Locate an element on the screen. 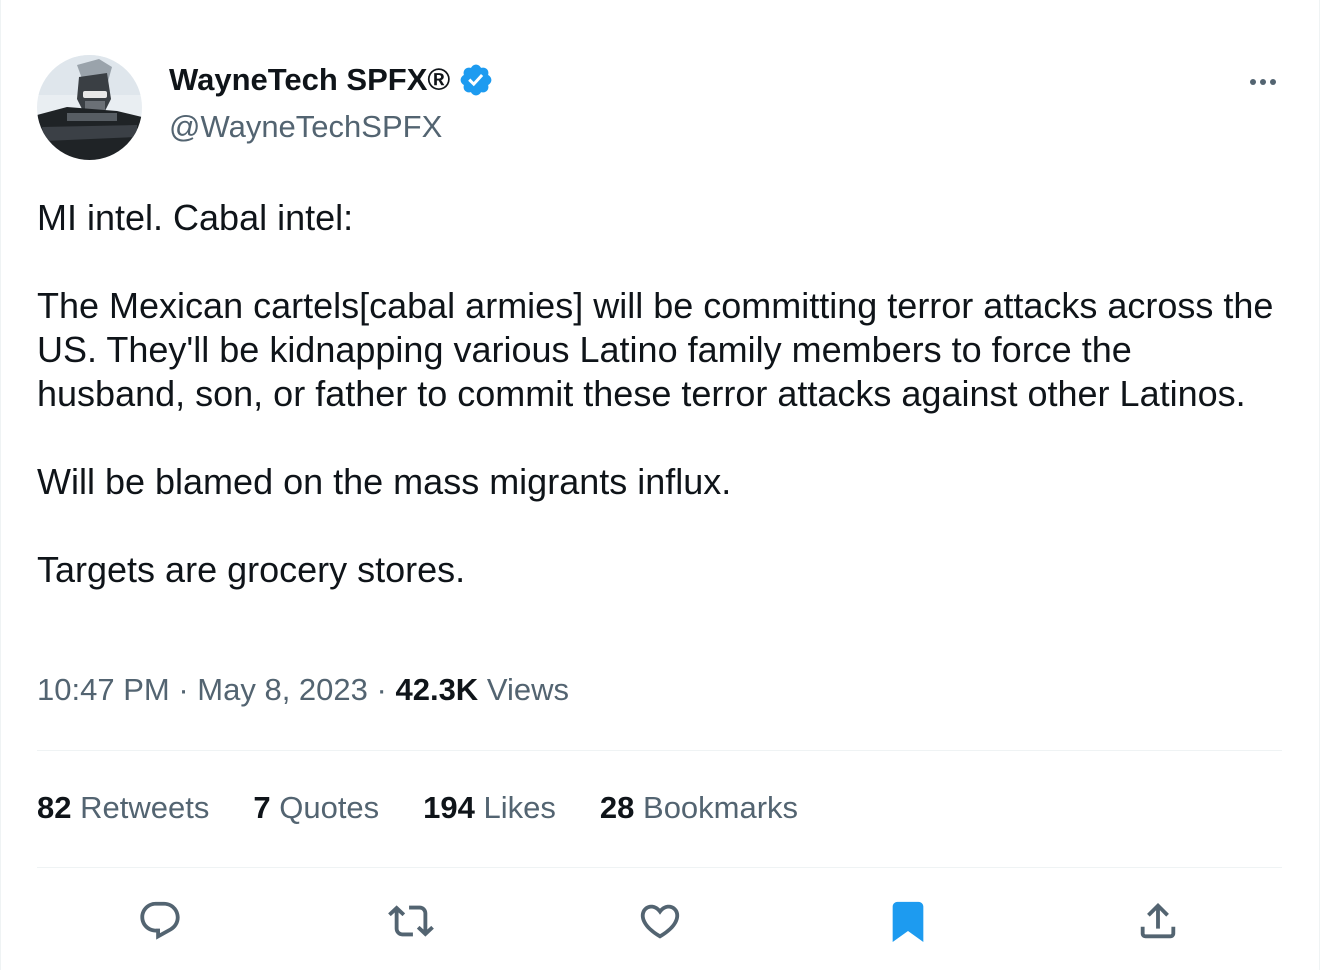 The image size is (1322, 970). reply-button is located at coordinates (160, 921).